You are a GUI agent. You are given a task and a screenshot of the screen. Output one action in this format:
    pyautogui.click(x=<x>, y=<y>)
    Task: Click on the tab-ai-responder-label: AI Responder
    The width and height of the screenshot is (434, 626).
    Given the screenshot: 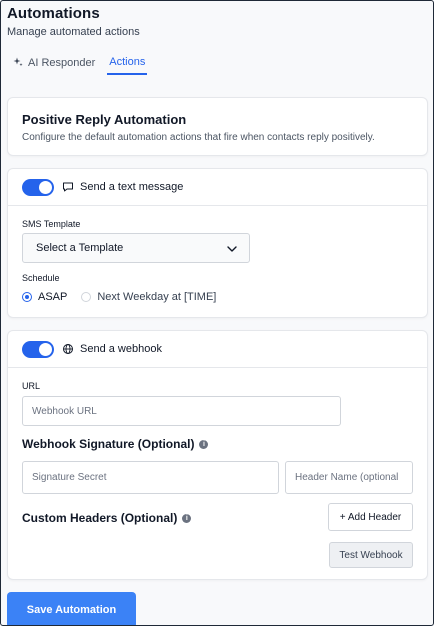 What is the action you would take?
    pyautogui.click(x=62, y=63)
    